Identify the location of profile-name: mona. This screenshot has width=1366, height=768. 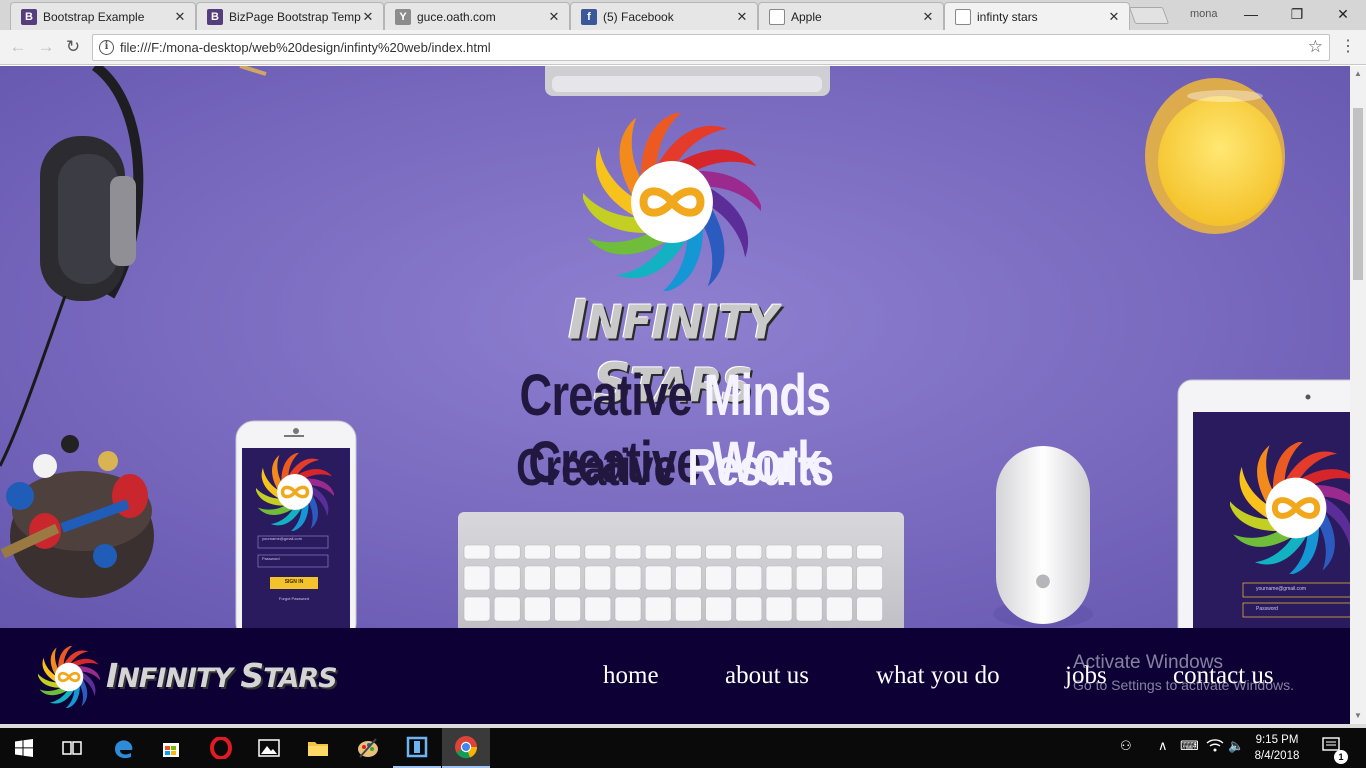
(1204, 14).